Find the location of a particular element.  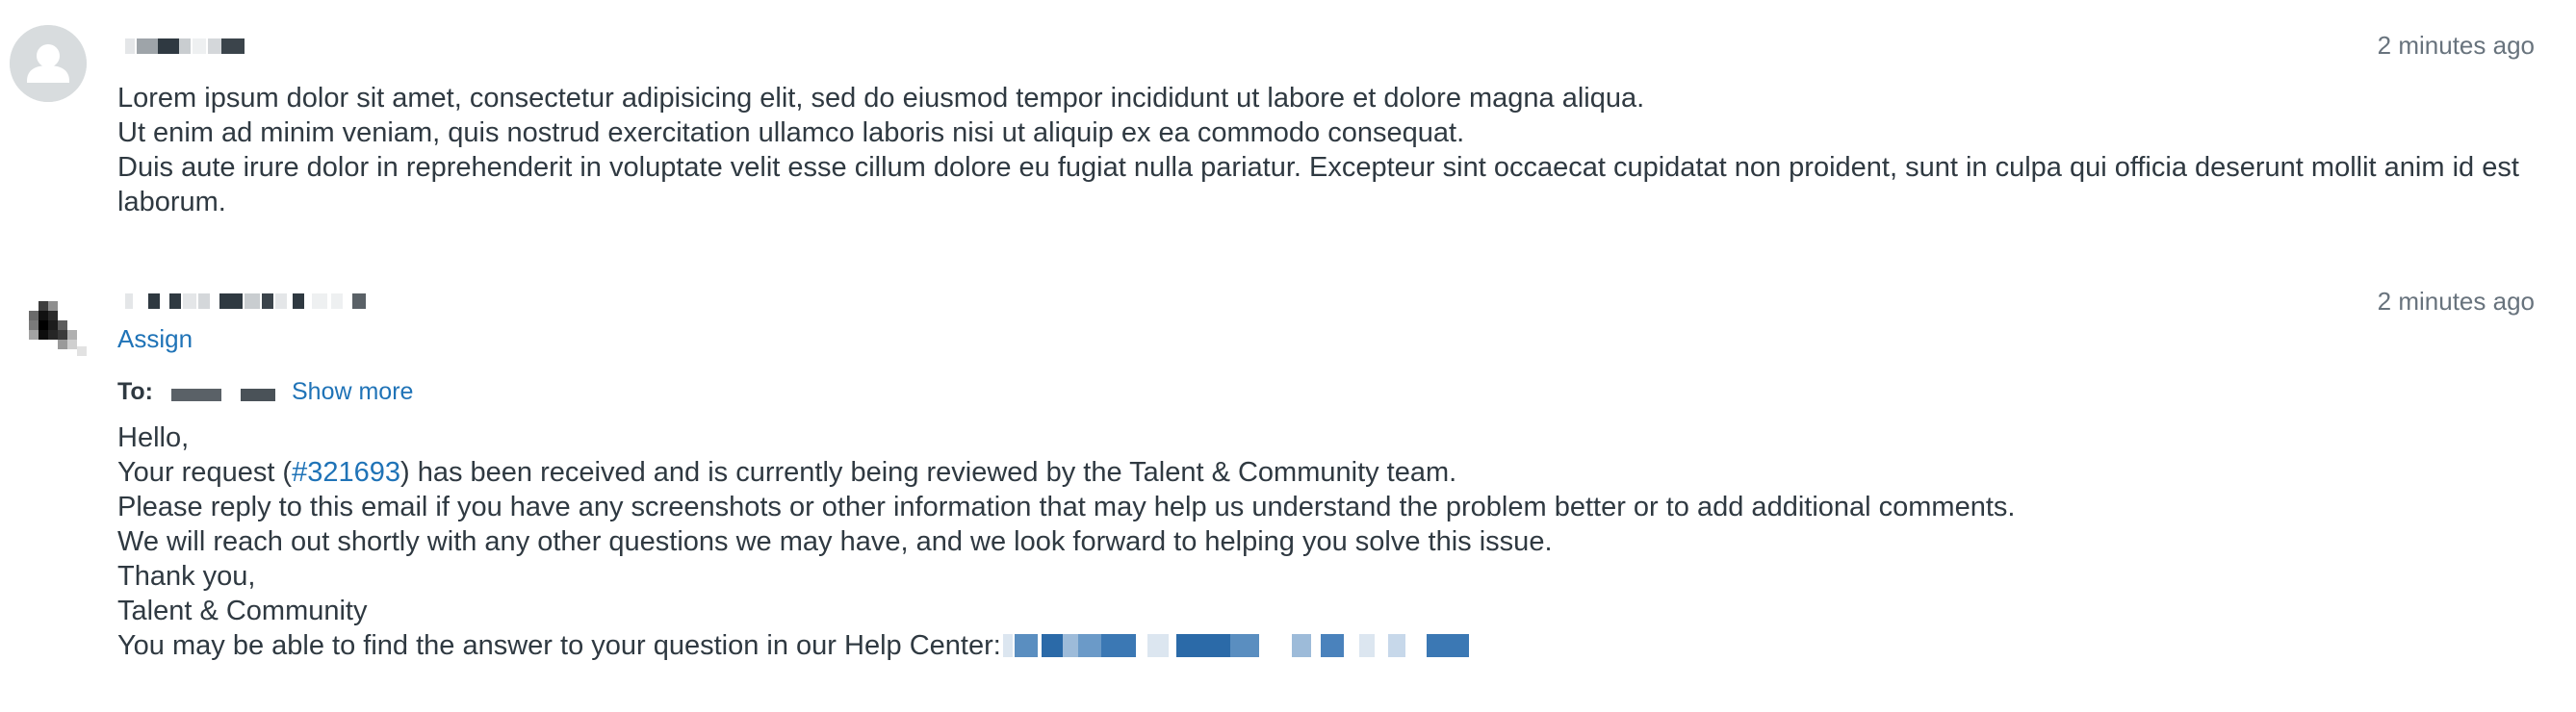

help-center-link-redacted is located at coordinates (1236, 645).